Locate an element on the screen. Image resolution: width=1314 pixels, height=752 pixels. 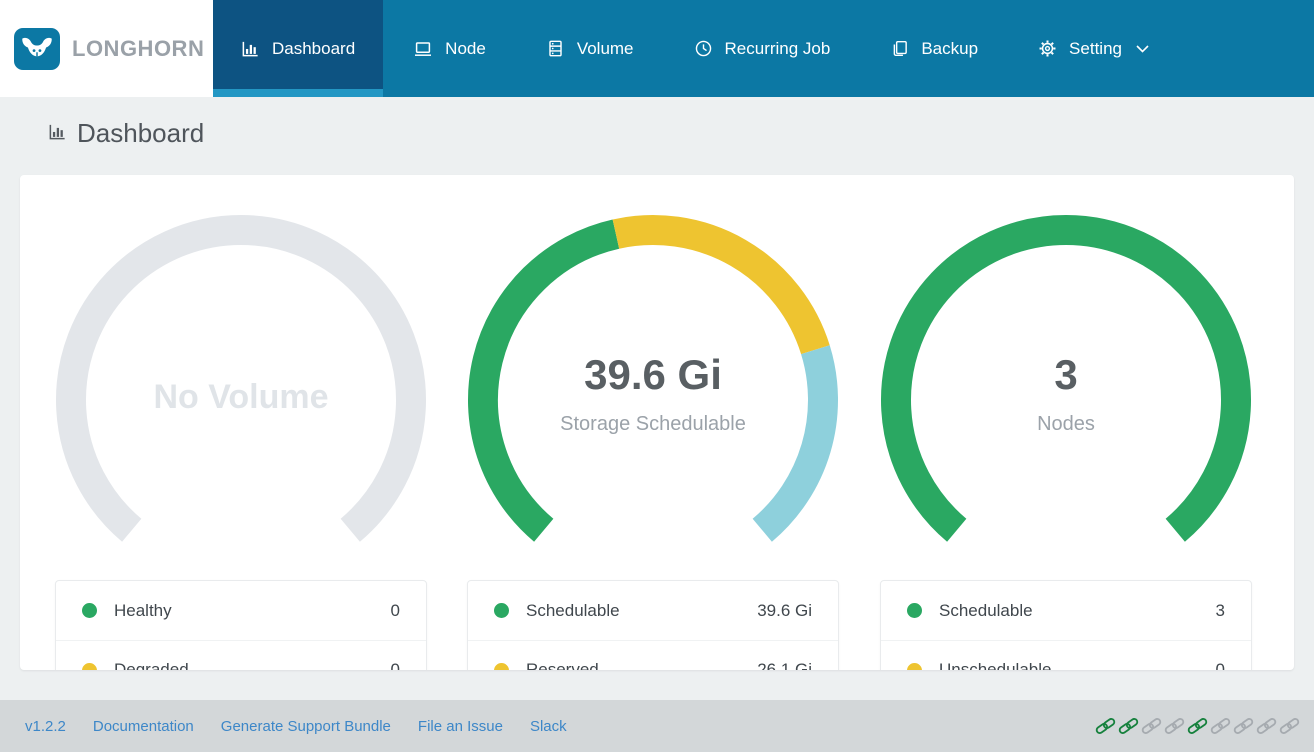
nav-item-label: Node is located at coordinates (465, 48).